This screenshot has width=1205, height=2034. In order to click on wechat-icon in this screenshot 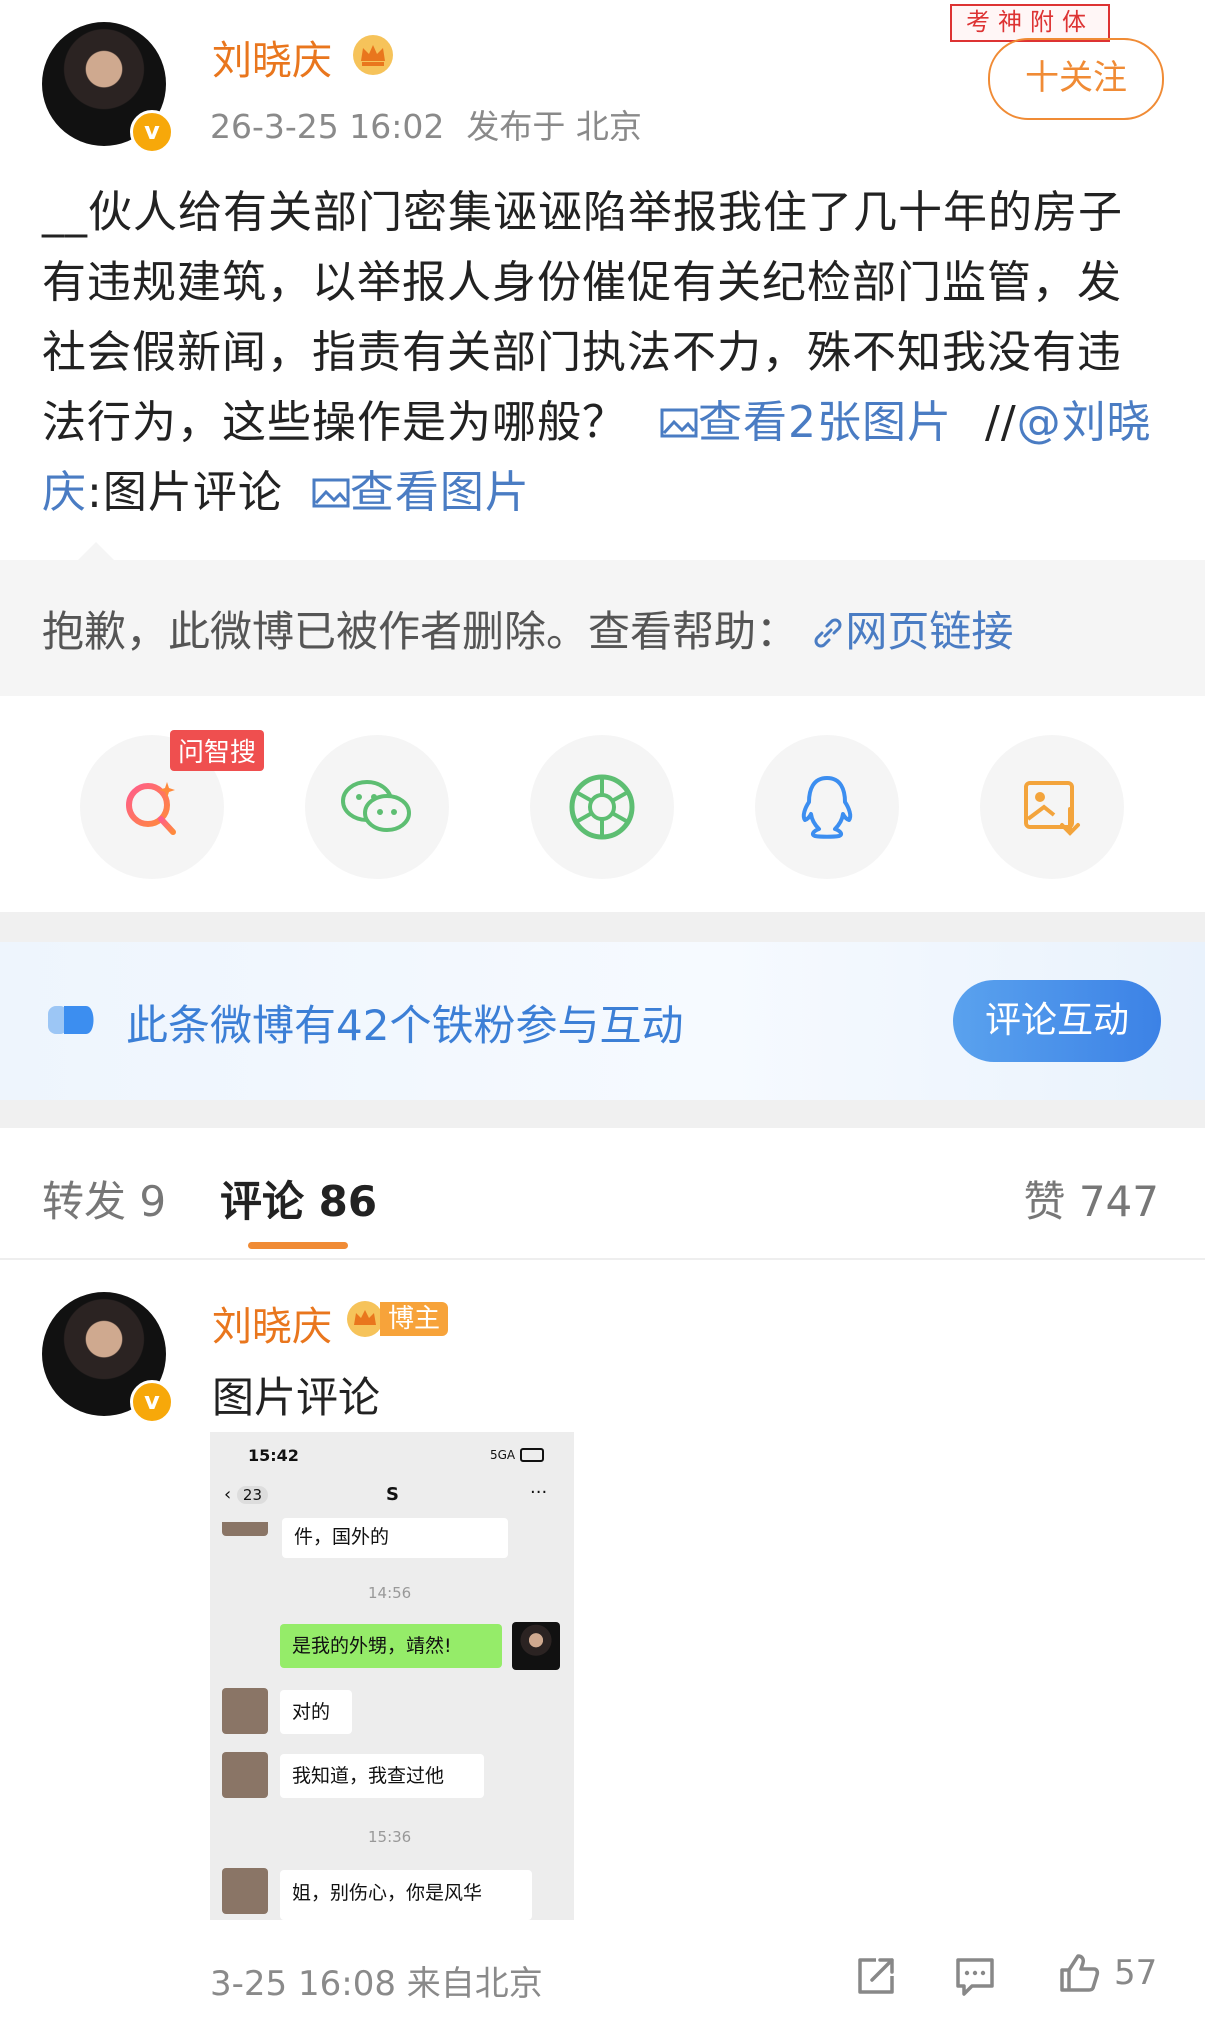, I will do `click(376, 806)`.